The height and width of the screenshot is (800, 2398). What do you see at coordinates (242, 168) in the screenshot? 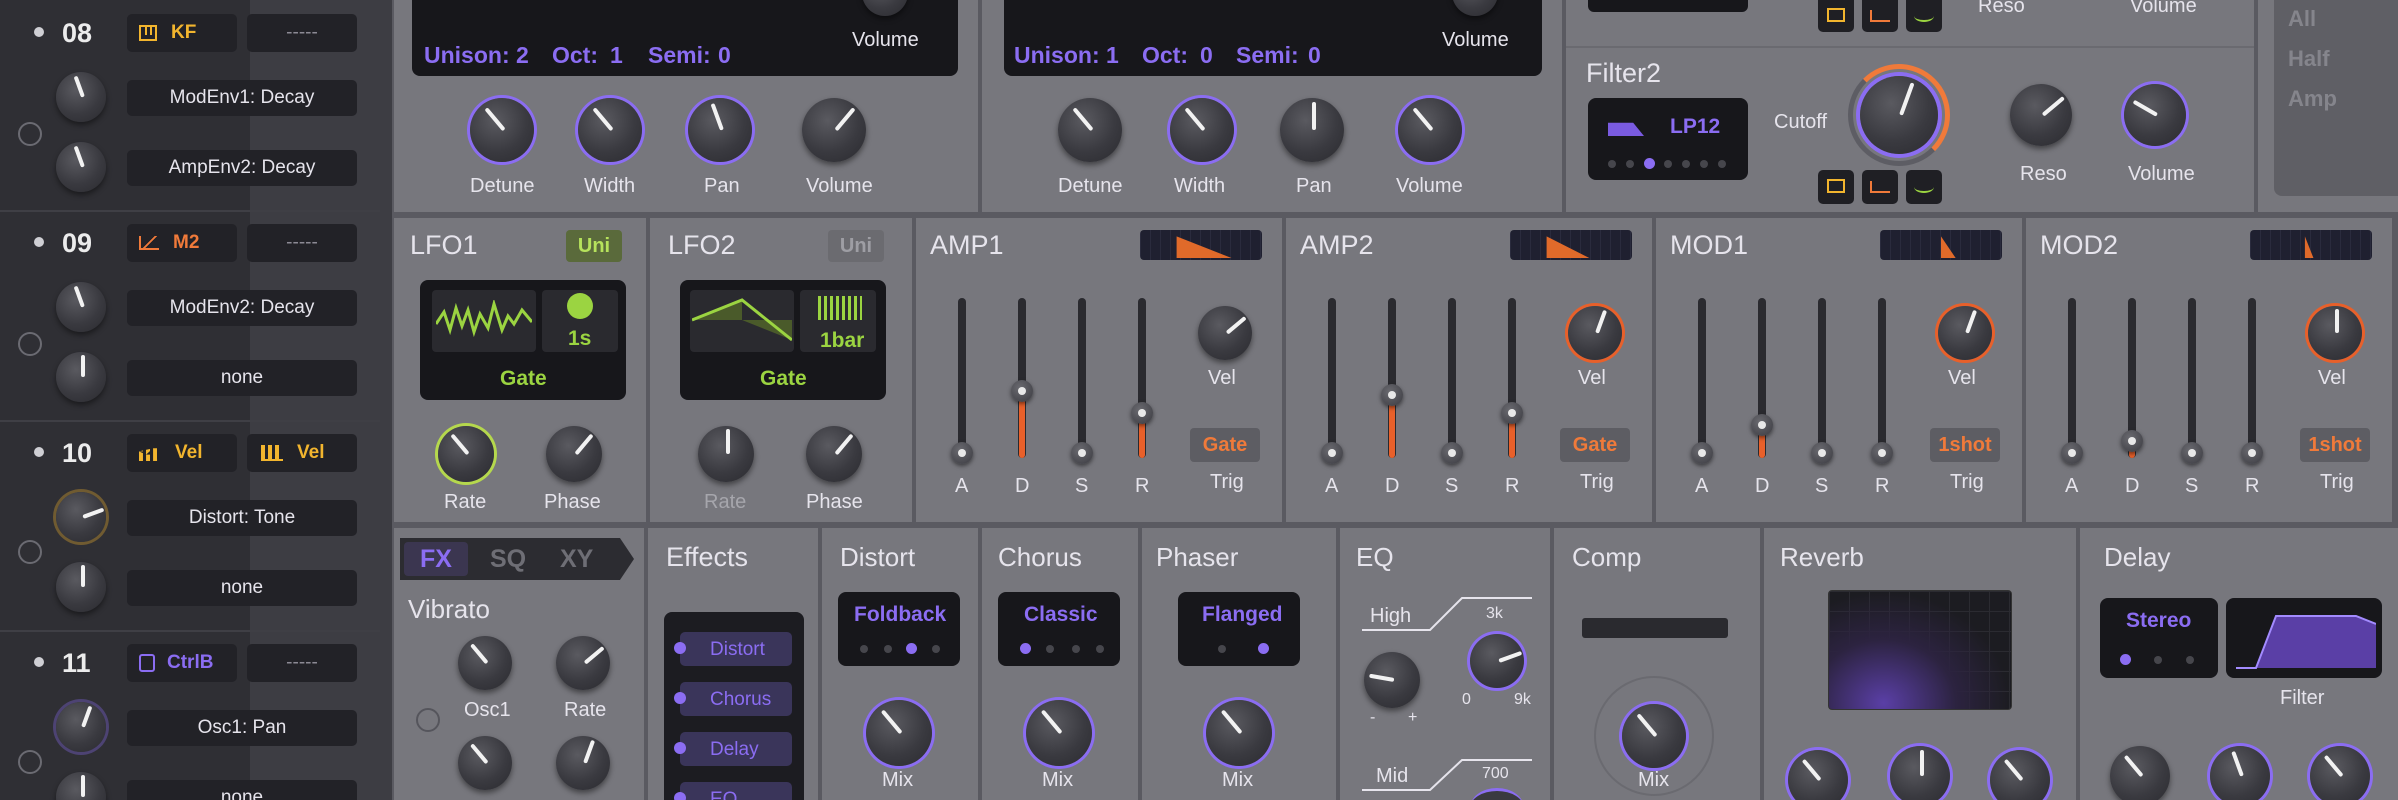
I see `mod-target-2: AmpEnv2: Decay` at bounding box center [242, 168].